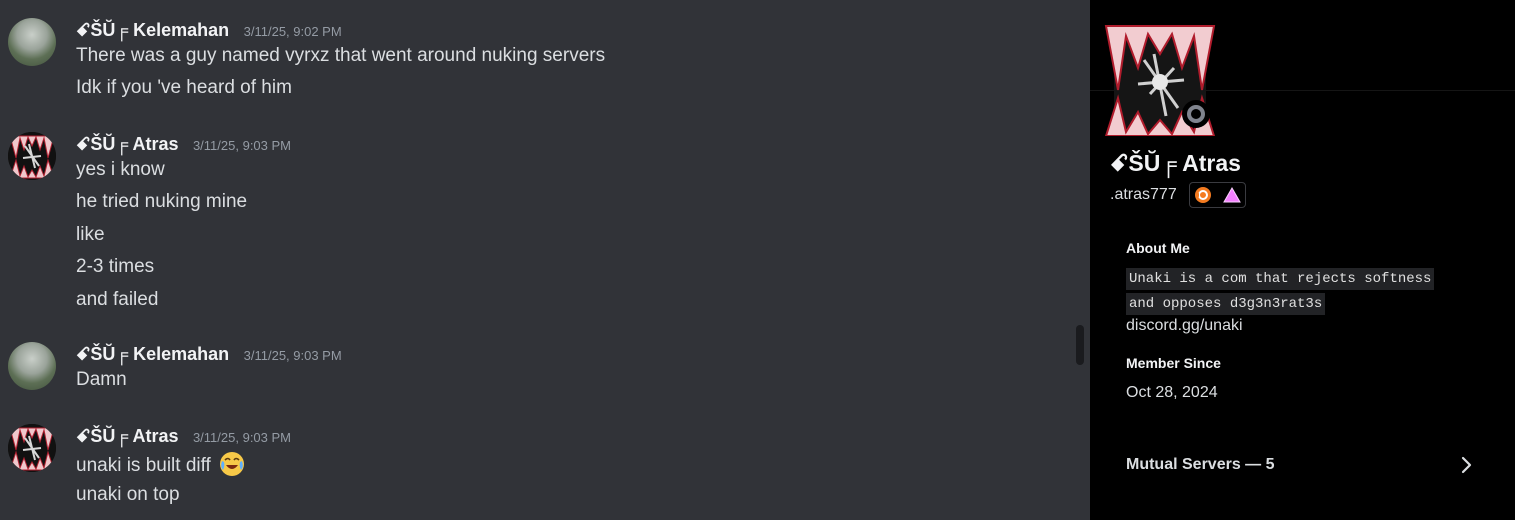 The image size is (1515, 520). What do you see at coordinates (162, 201) in the screenshot?
I see `message-text: he tried nuking mine` at bounding box center [162, 201].